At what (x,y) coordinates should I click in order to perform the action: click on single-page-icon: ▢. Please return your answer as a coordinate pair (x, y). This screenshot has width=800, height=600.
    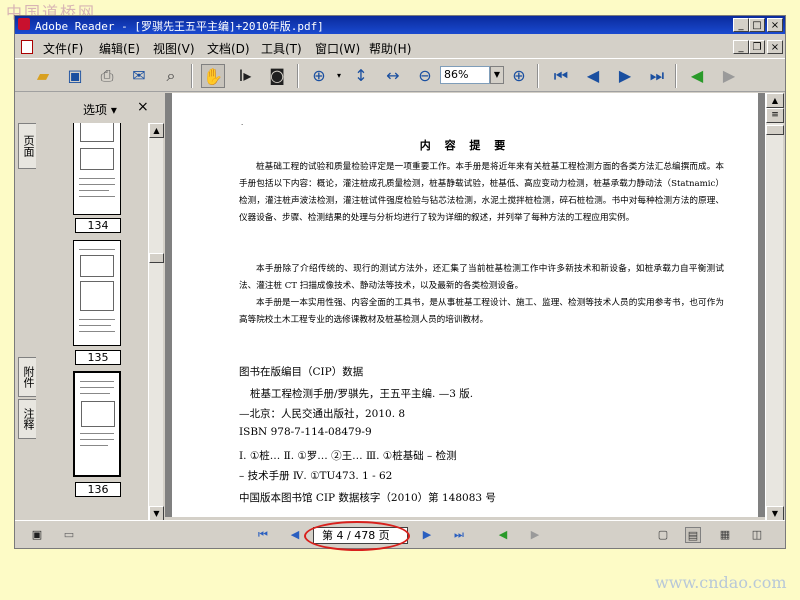
    Looking at the image, I should click on (663, 535).